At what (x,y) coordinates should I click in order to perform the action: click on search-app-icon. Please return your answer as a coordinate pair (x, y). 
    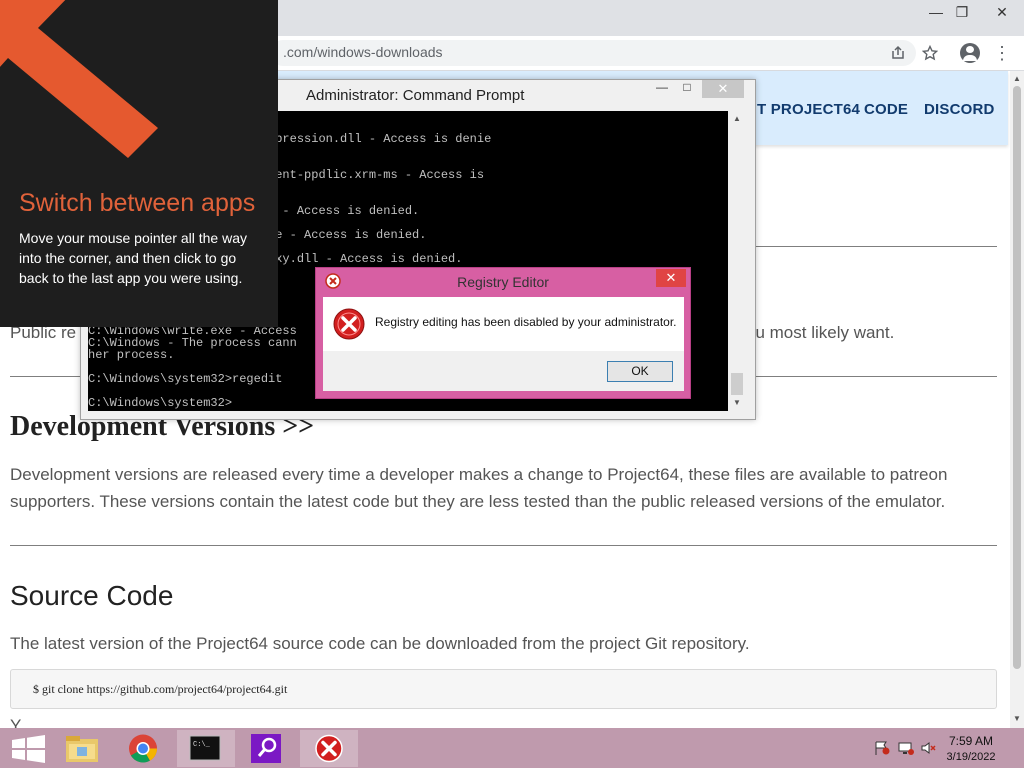
    Looking at the image, I should click on (267, 748).